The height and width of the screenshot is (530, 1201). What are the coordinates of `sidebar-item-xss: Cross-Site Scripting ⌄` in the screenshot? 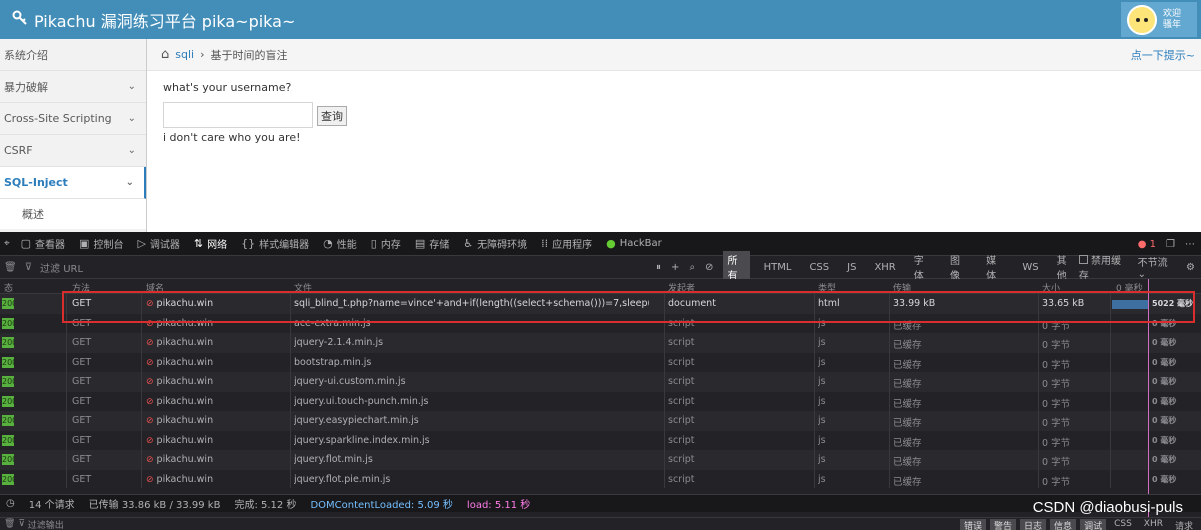 It's located at (73, 119).